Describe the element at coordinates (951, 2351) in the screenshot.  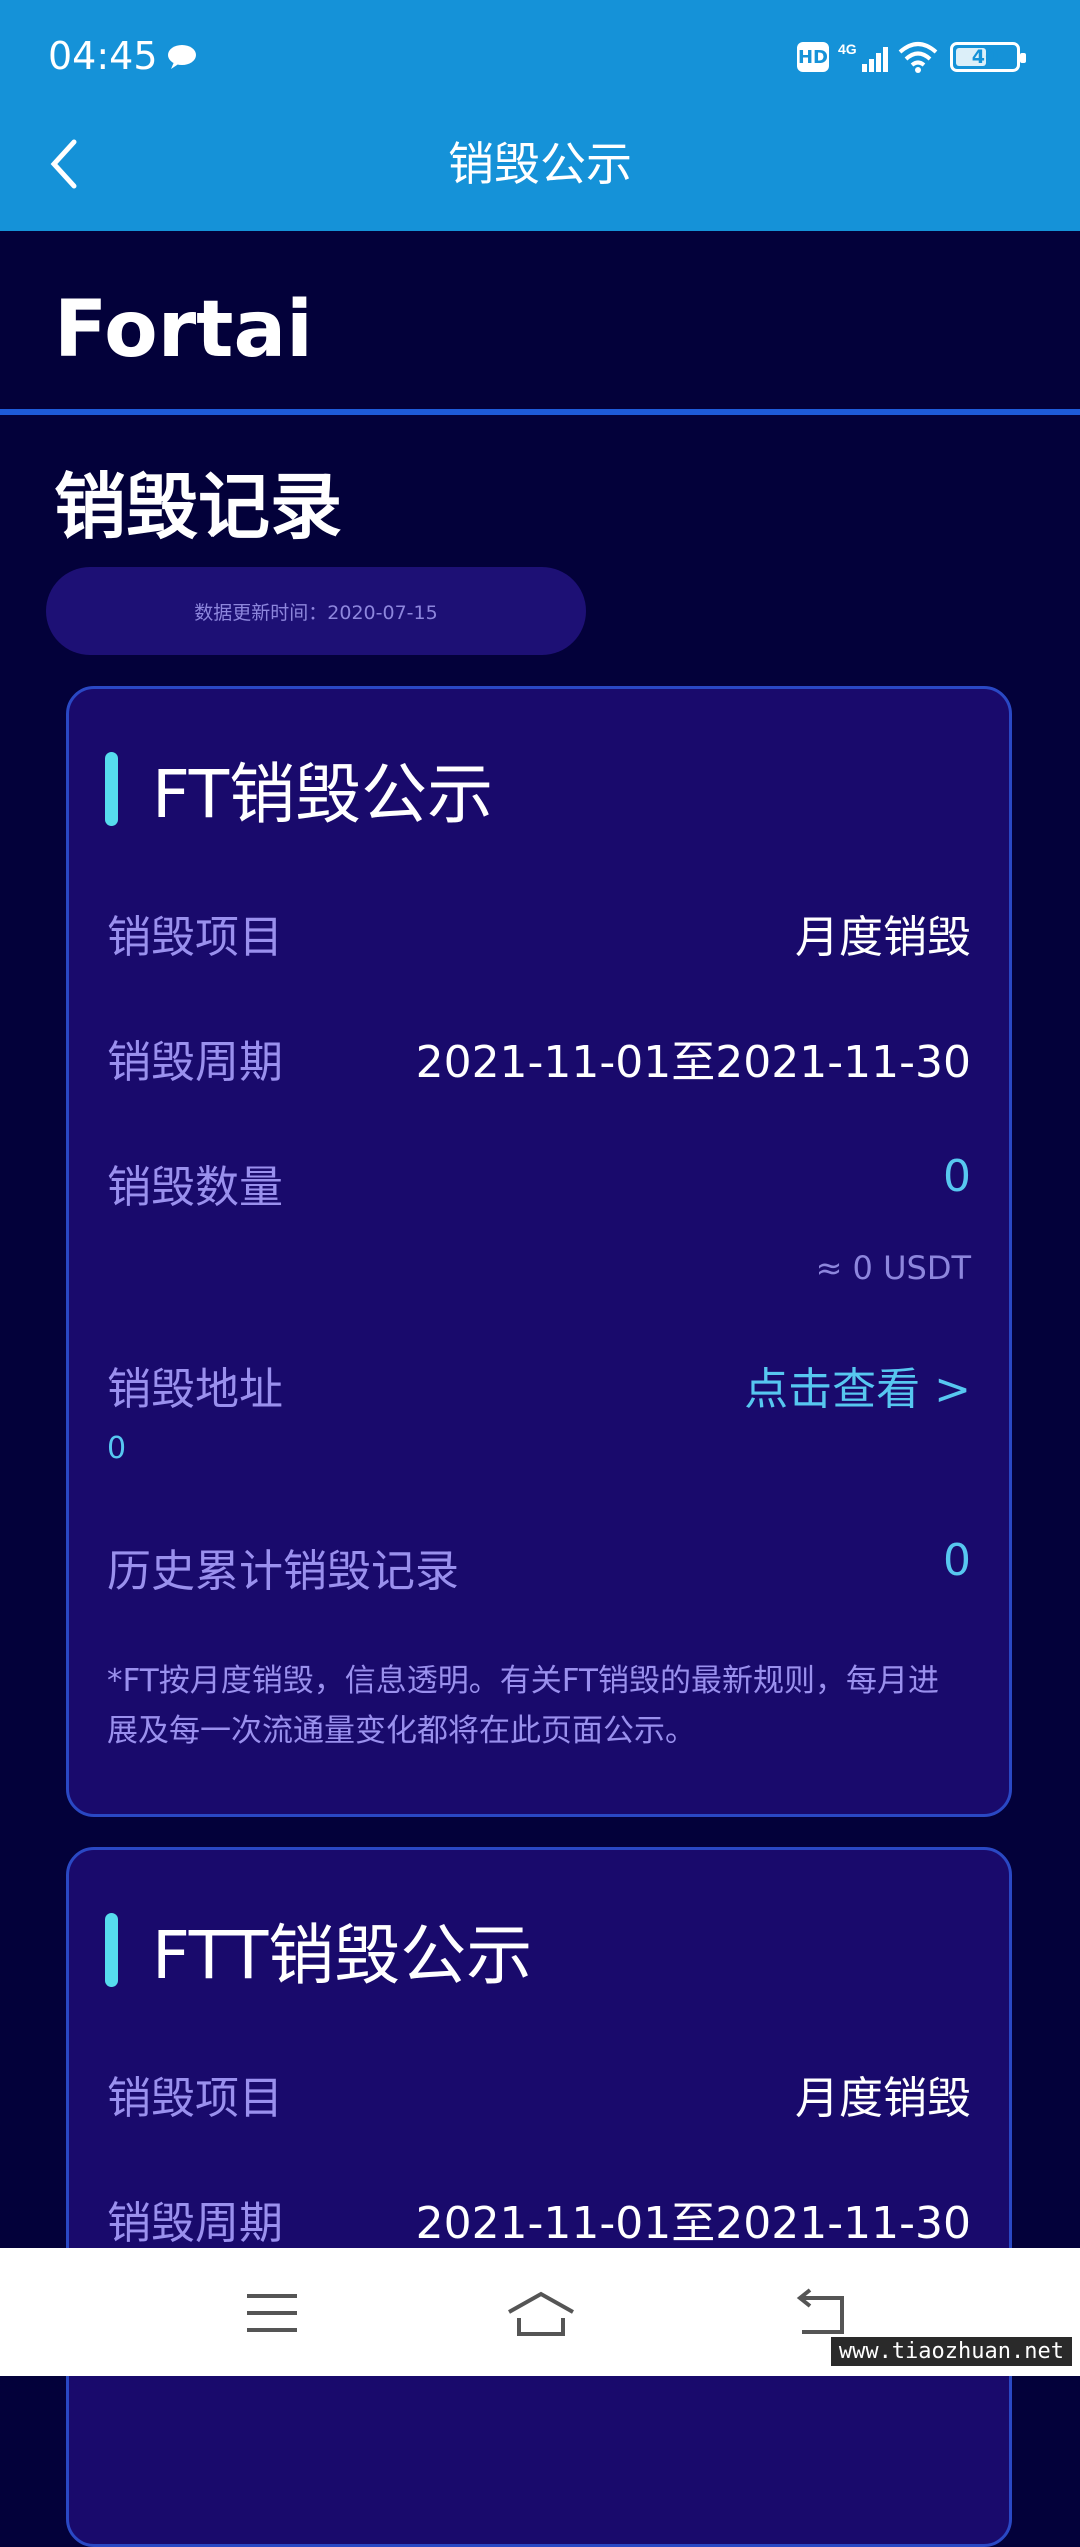
I see `watermark: www.tiaozhuan.net` at that location.